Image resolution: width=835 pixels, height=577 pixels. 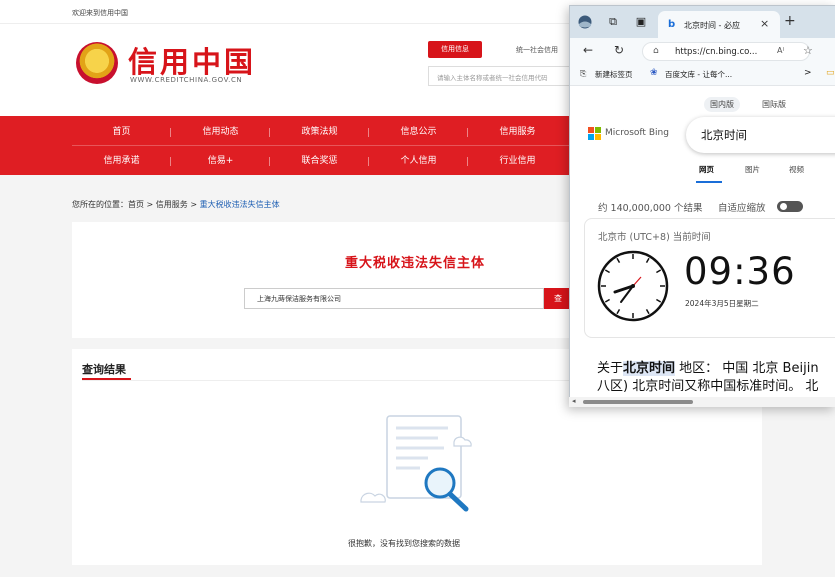 What do you see at coordinates (186, 80) in the screenshot?
I see `site-logo-url: WWW.CREDITCHINA.GOV.CN` at bounding box center [186, 80].